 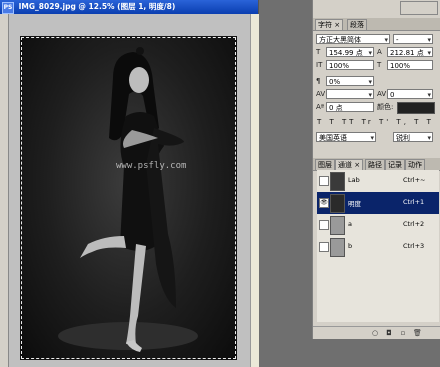 I want to click on document-title-bar: PS IMG_8029.jpg @ 12.5% (图层 1, 明度/8), so click(x=129, y=7).